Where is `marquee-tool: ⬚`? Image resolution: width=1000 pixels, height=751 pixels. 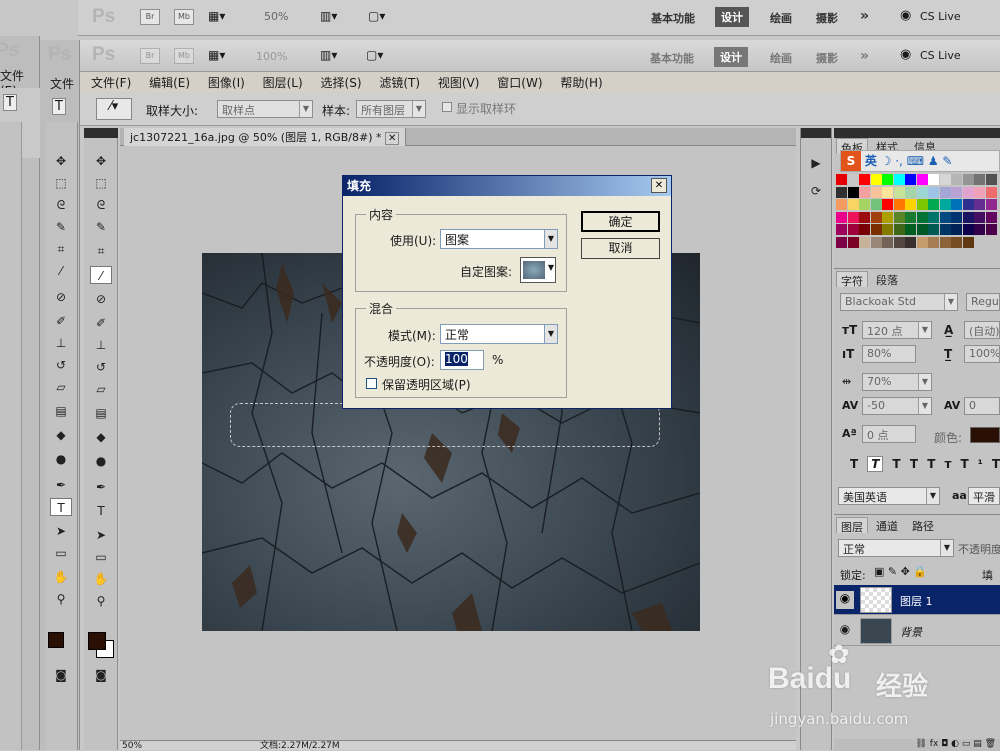 marquee-tool: ⬚ is located at coordinates (101, 183).